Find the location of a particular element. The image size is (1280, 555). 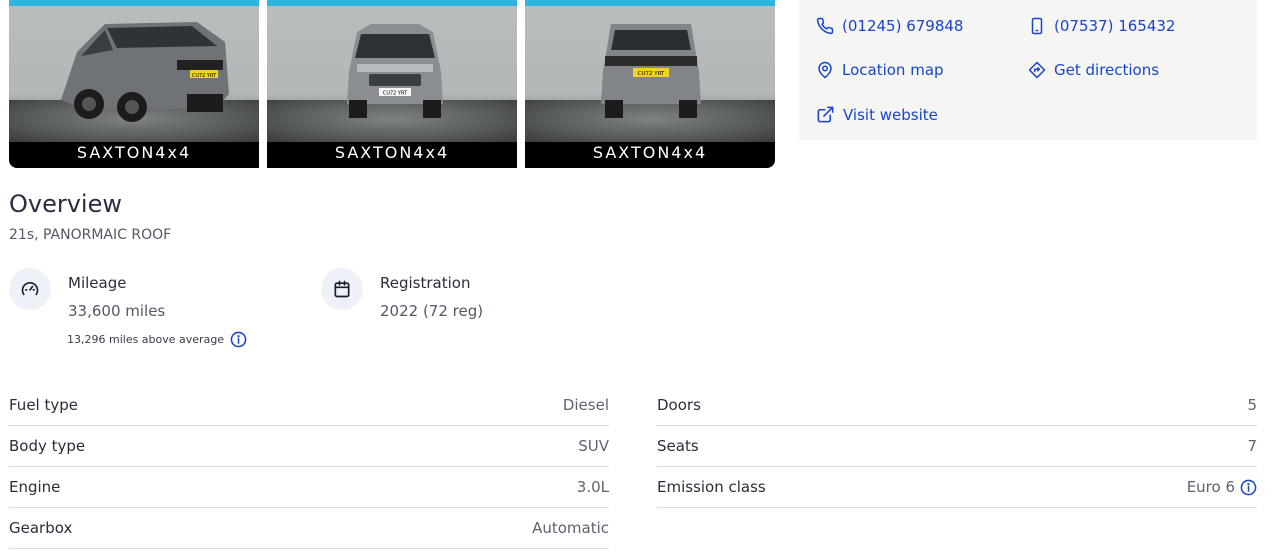

spec-value: Euro 6 is located at coordinates (1210, 487).